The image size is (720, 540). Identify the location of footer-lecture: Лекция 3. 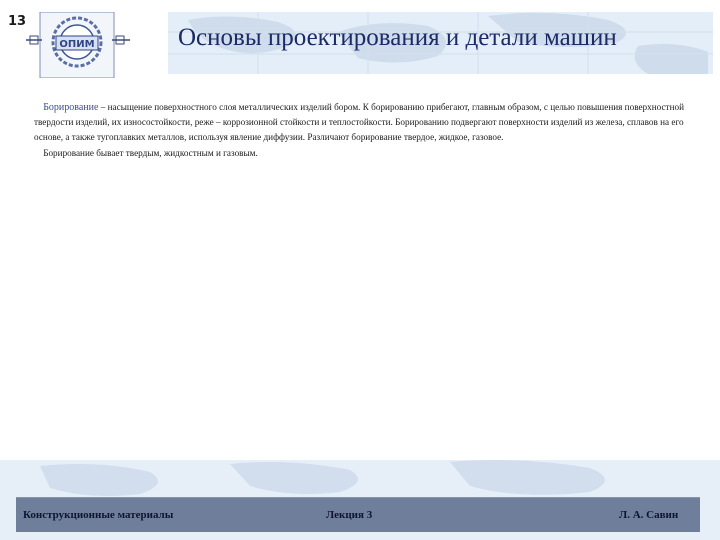
(349, 515).